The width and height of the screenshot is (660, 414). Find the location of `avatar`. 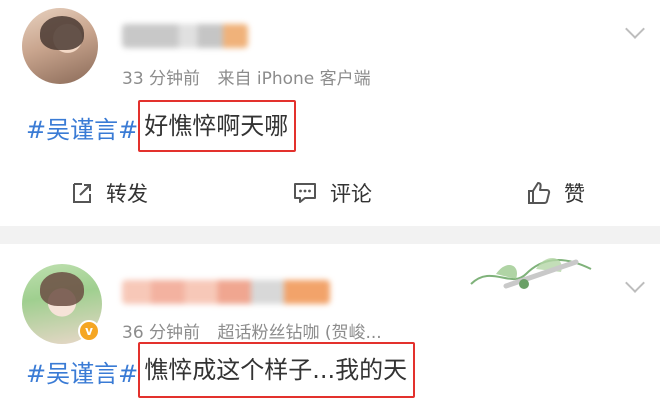

avatar is located at coordinates (60, 46).